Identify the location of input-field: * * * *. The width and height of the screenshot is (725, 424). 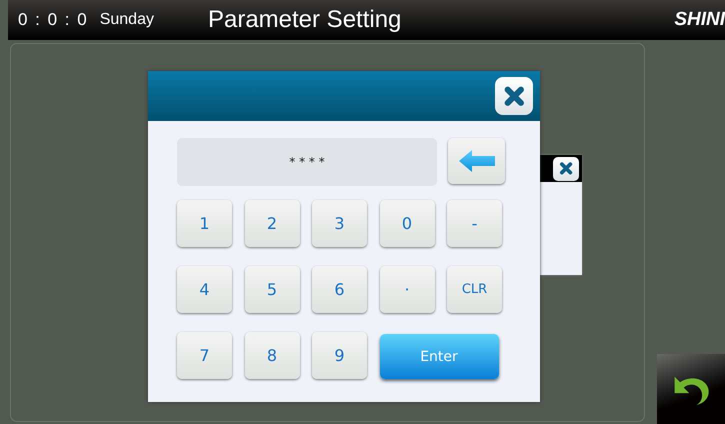
(307, 162).